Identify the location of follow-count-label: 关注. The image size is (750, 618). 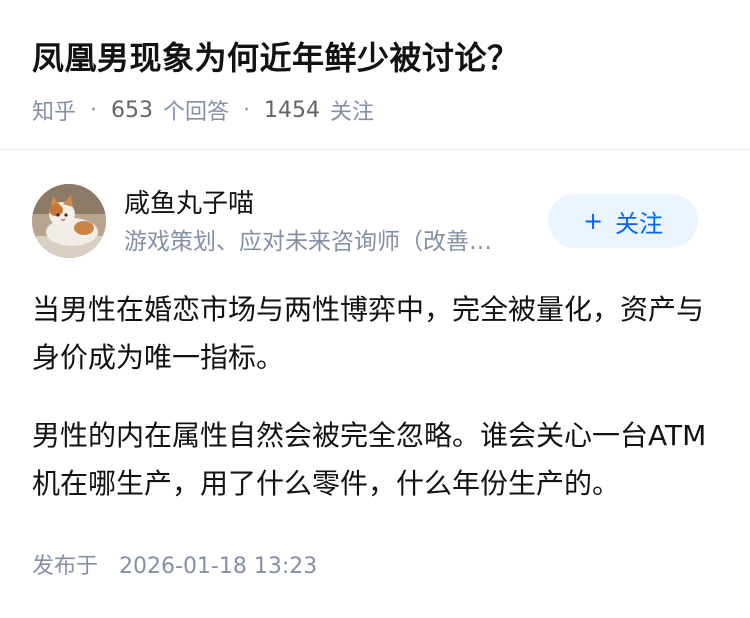
(352, 112).